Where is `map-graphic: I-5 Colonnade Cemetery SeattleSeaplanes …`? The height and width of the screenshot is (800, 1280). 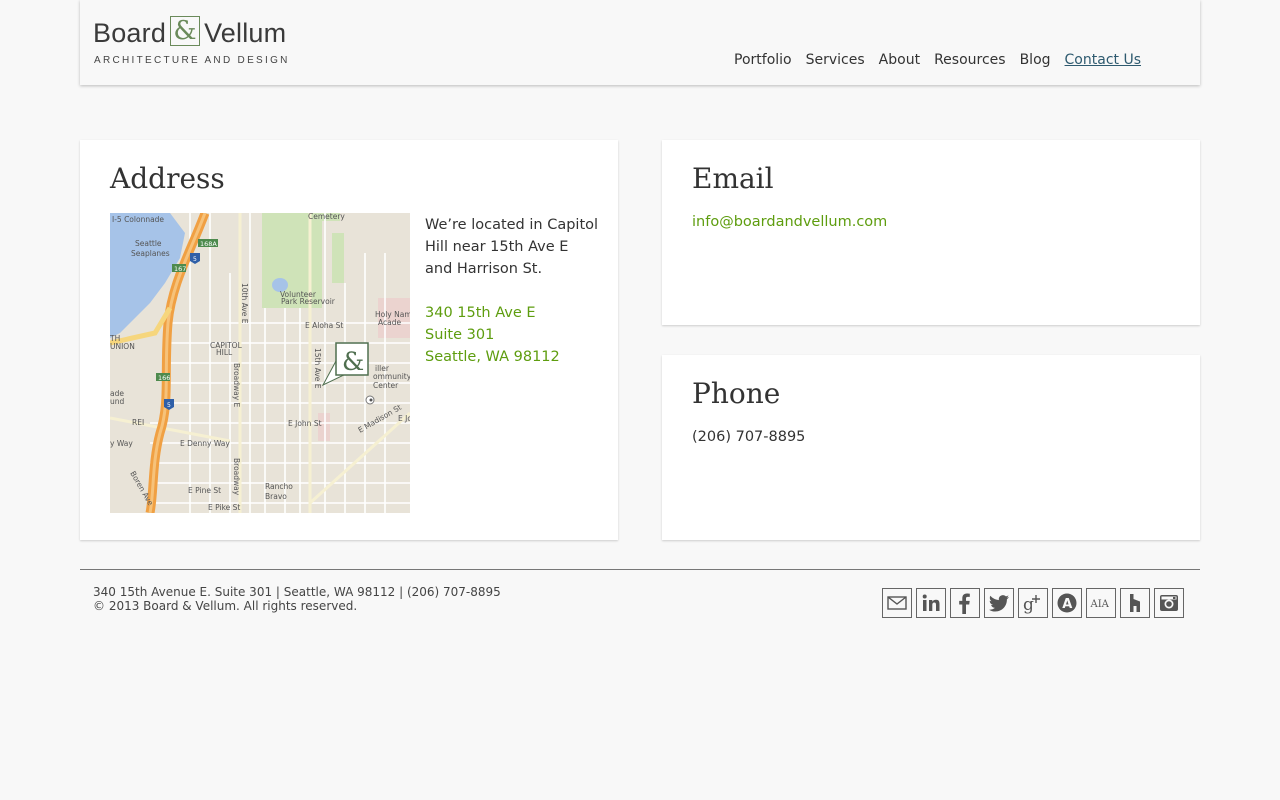 map-graphic: I-5 Colonnade Cemetery SeattleSeaplanes … is located at coordinates (260, 363).